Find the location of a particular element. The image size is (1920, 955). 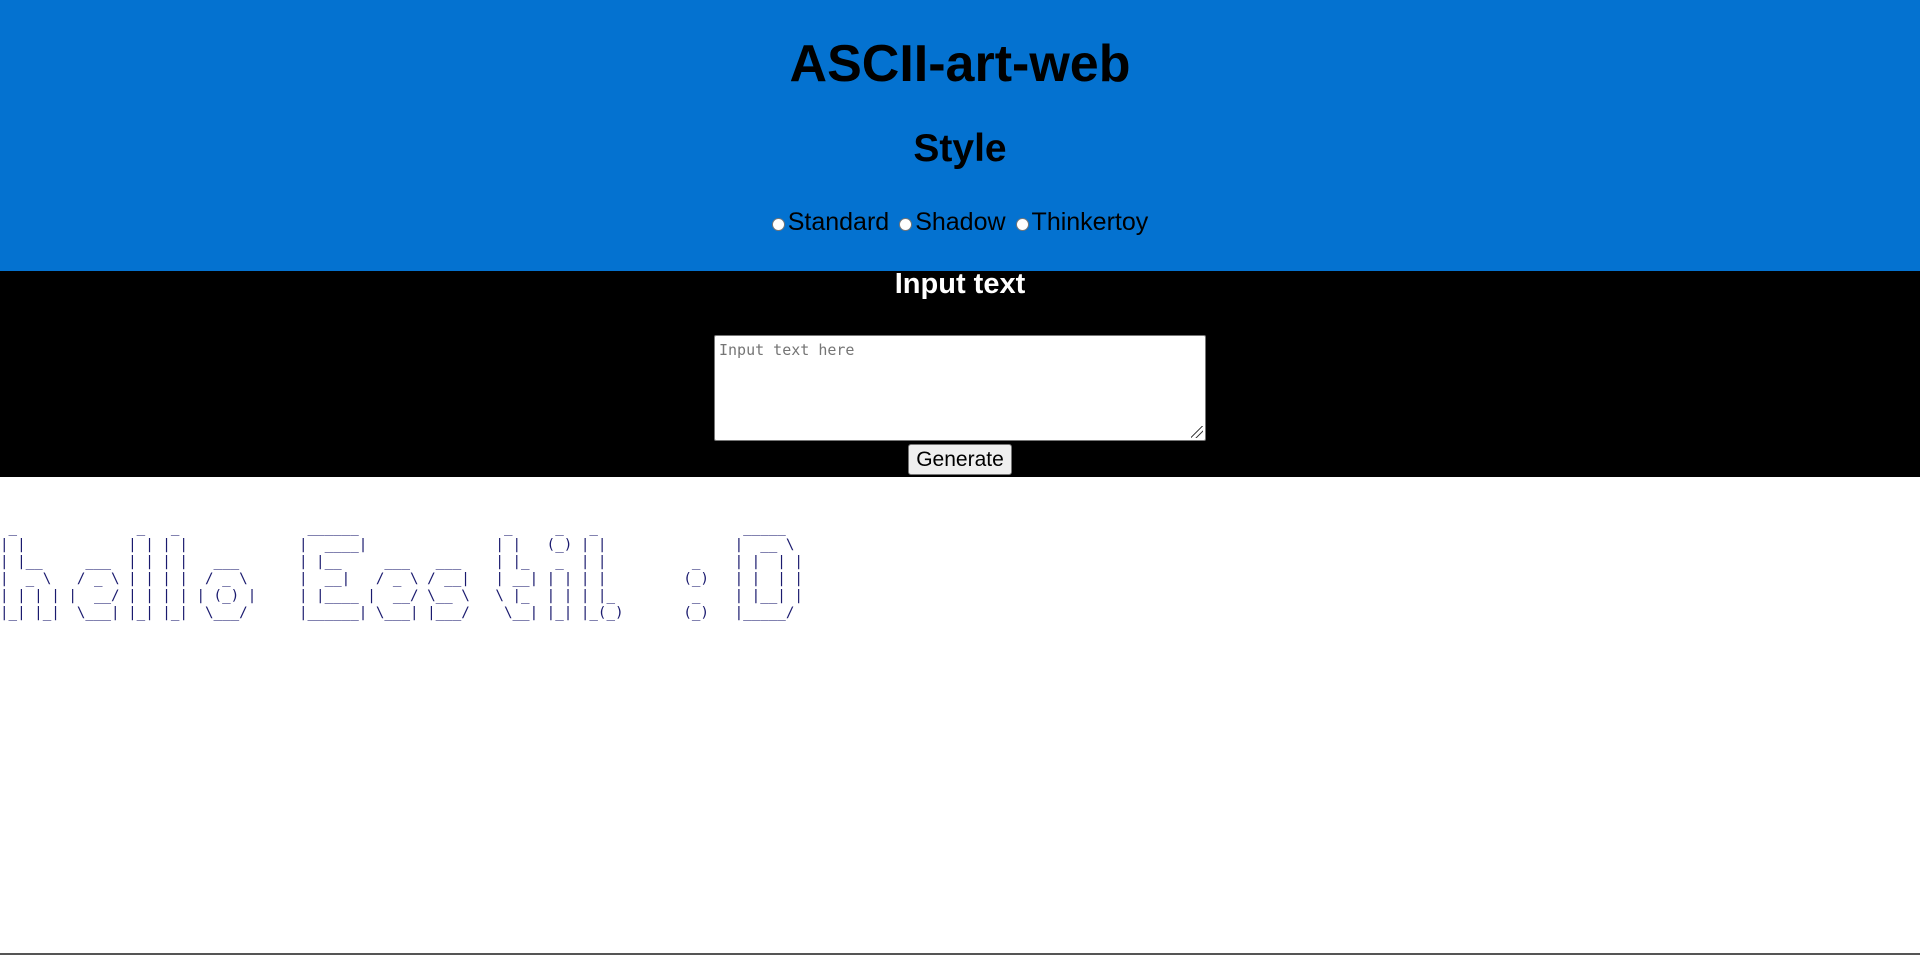

radio-thinkertoy is located at coordinates (1022, 224).